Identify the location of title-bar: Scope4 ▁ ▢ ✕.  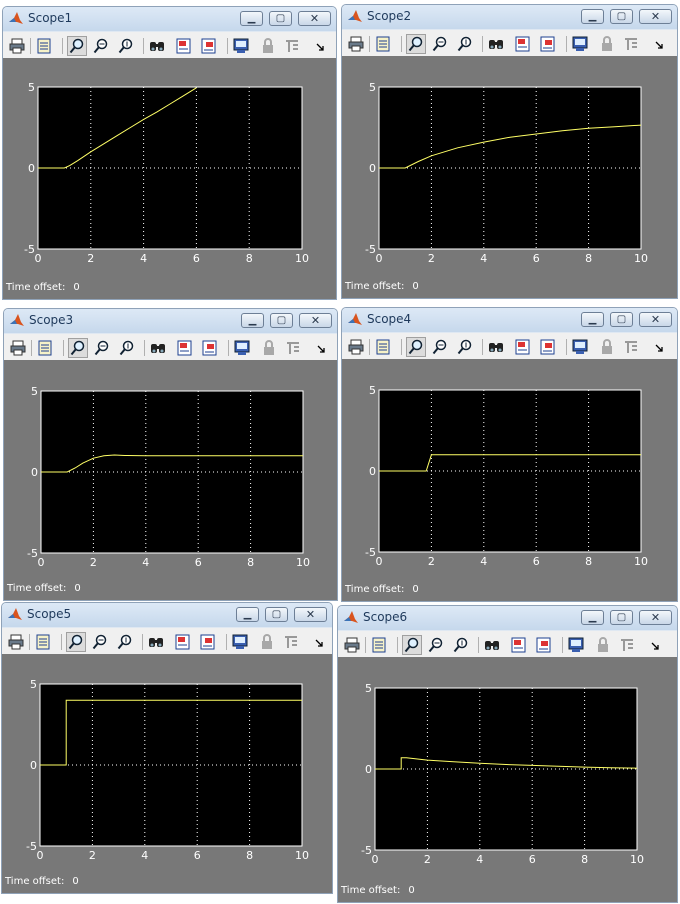
(509, 320).